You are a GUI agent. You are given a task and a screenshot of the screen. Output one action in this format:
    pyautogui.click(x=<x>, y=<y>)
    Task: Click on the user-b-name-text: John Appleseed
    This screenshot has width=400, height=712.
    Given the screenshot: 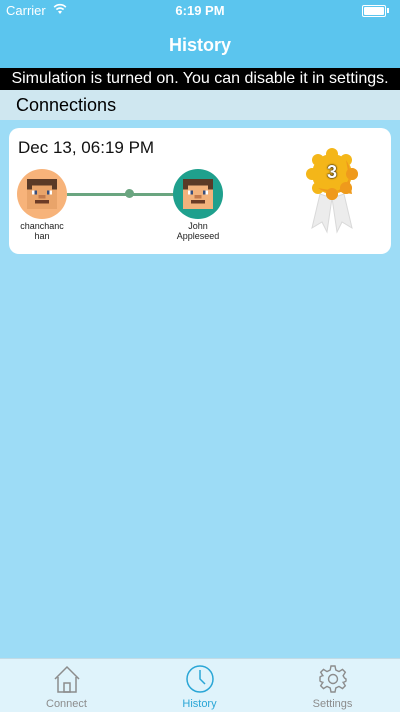 What is the action you would take?
    pyautogui.click(x=198, y=231)
    